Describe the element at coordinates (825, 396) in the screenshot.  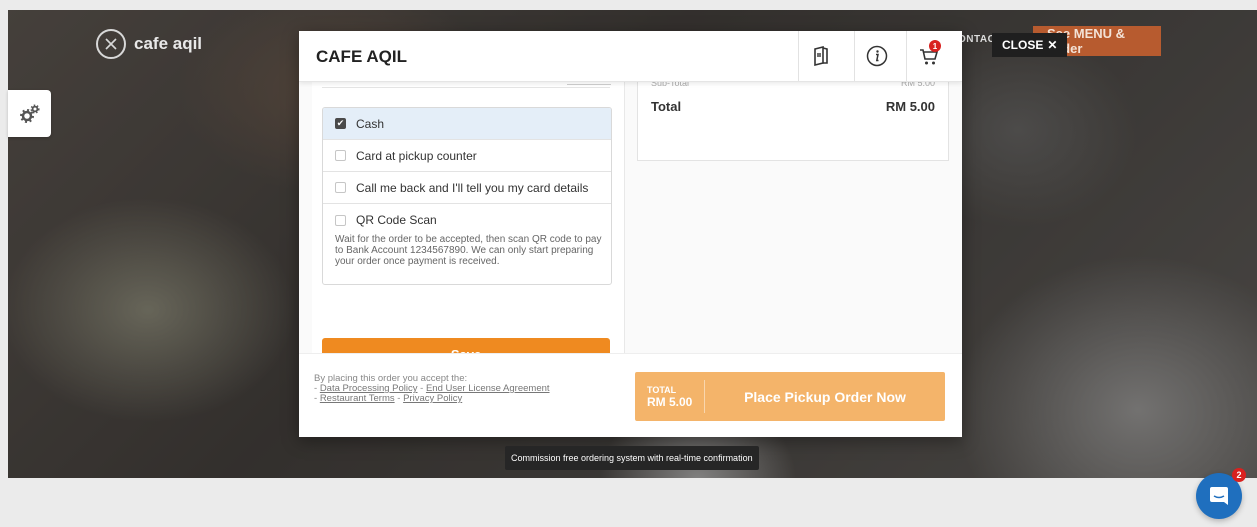
I see `place-order-label: Place Pickup Order Now` at that location.